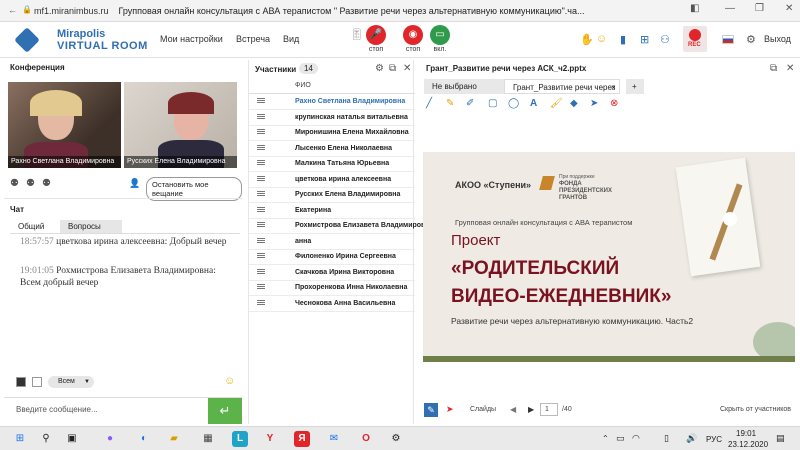 The width and height of the screenshot is (800, 450). I want to click on address-bar: mf1.miranimbus.ru, so click(71, 11).